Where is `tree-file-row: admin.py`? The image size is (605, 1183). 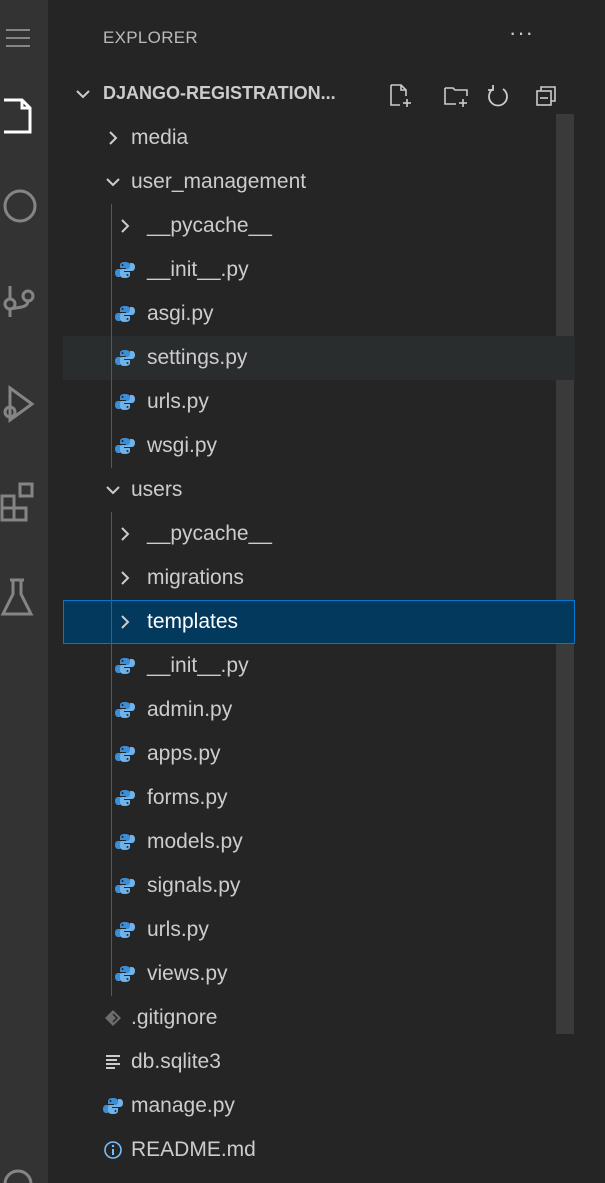
tree-file-row: admin.py is located at coordinates (319, 710).